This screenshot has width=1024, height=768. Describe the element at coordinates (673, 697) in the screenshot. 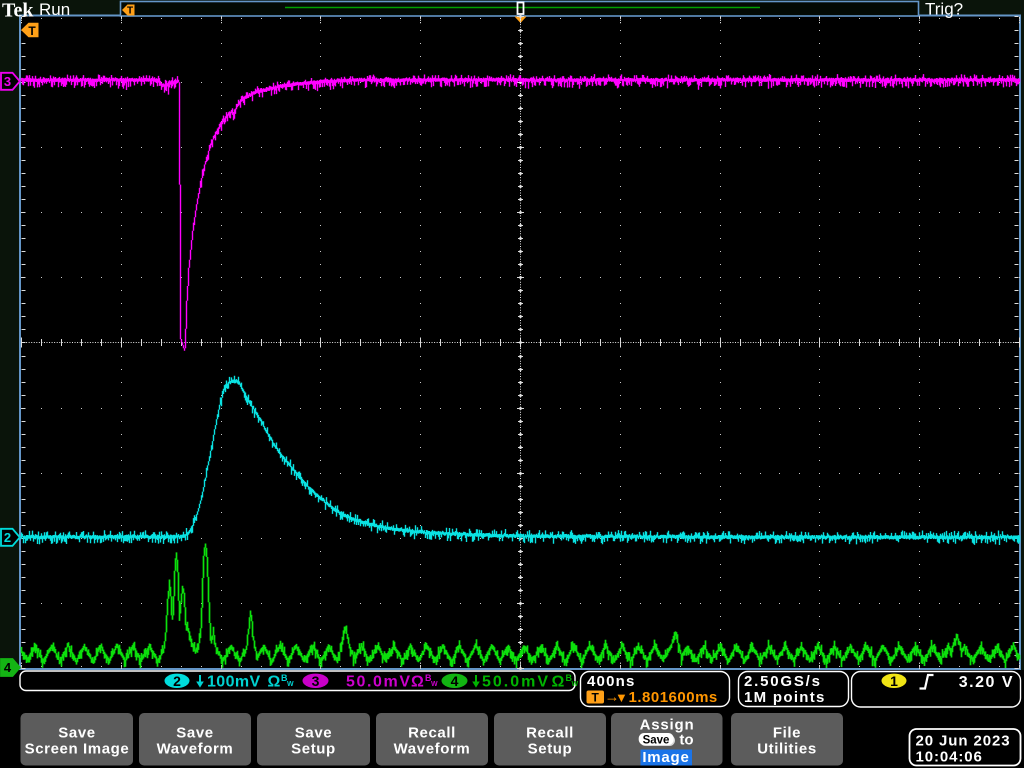

I see `svg-text: 1.801600ms` at that location.